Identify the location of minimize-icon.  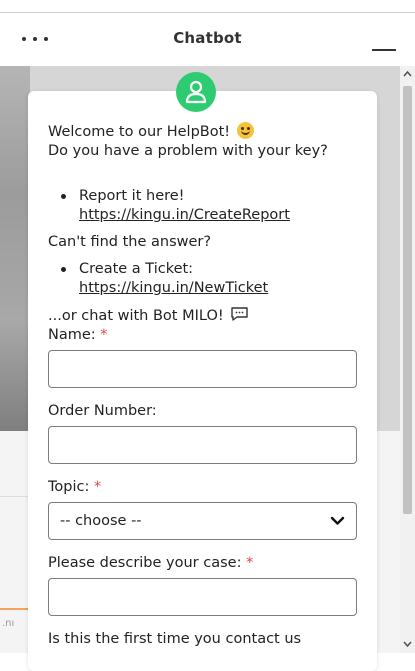
(384, 50).